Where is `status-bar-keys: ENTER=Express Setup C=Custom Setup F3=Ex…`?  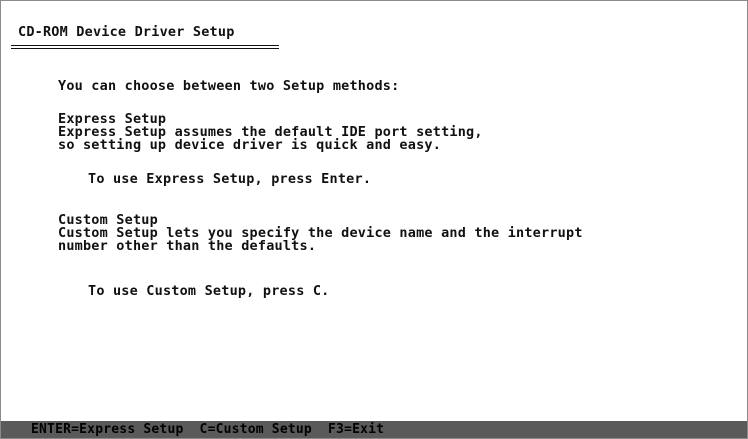 status-bar-keys: ENTER=Express Setup C=Custom Setup F3=Ex… is located at coordinates (207, 429).